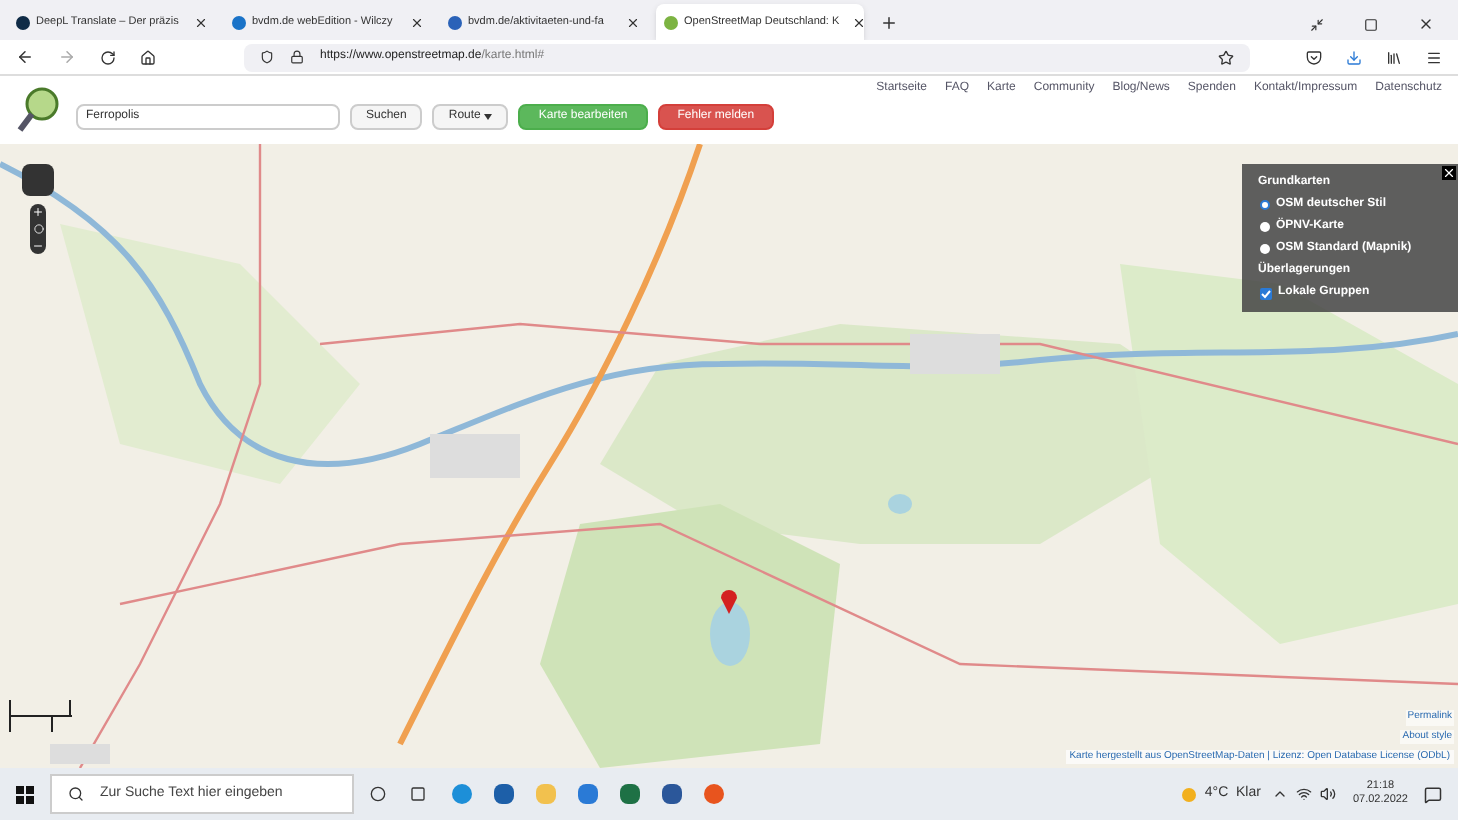 This screenshot has height=820, width=1458. What do you see at coordinates (38, 110) in the screenshot?
I see `magnifier-logo-icon` at bounding box center [38, 110].